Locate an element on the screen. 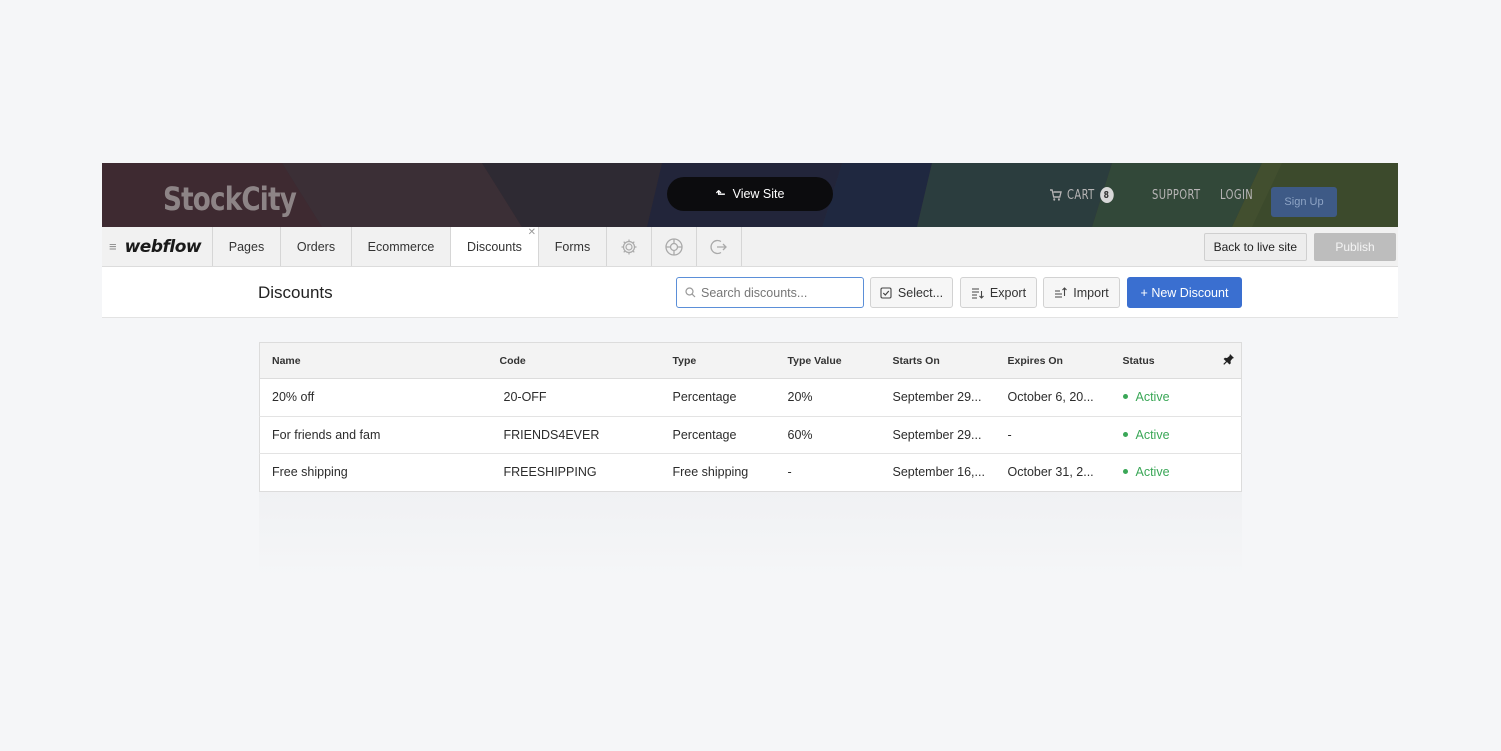 This screenshot has width=1501, height=751. page-title: Discounts is located at coordinates (295, 292).